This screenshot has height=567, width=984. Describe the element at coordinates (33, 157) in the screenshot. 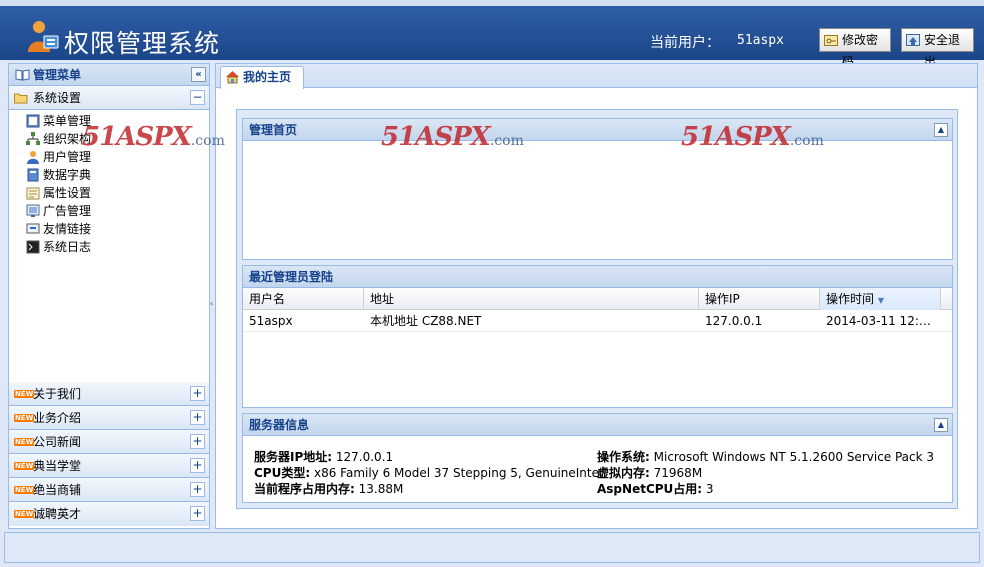

I see `user-icon` at that location.